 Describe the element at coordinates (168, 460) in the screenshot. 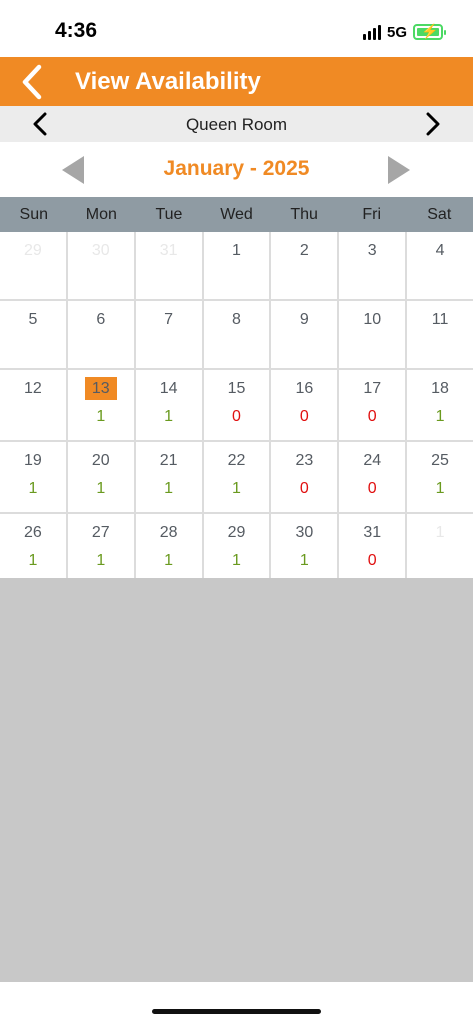

I see `day-number: 21` at that location.